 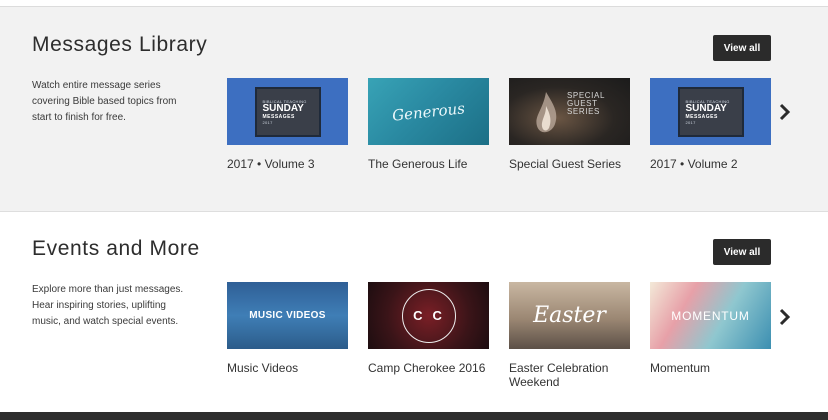 I want to click on series-thumbnail: SPECIAL GUEST SERIES, so click(x=569, y=111).